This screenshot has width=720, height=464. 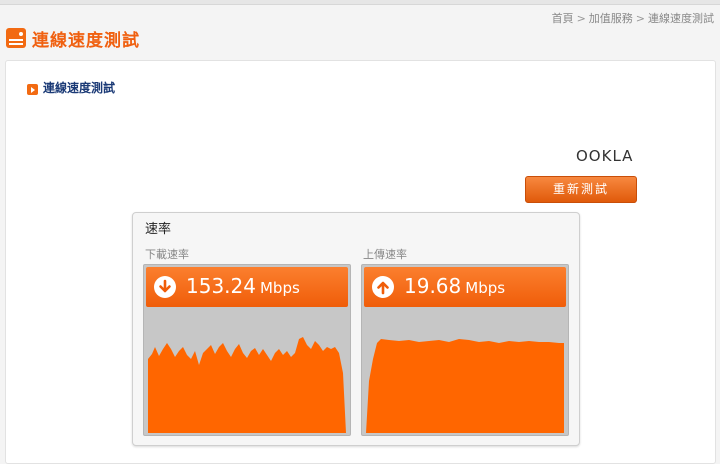 I want to click on download-graph-area, so click(x=247, y=385).